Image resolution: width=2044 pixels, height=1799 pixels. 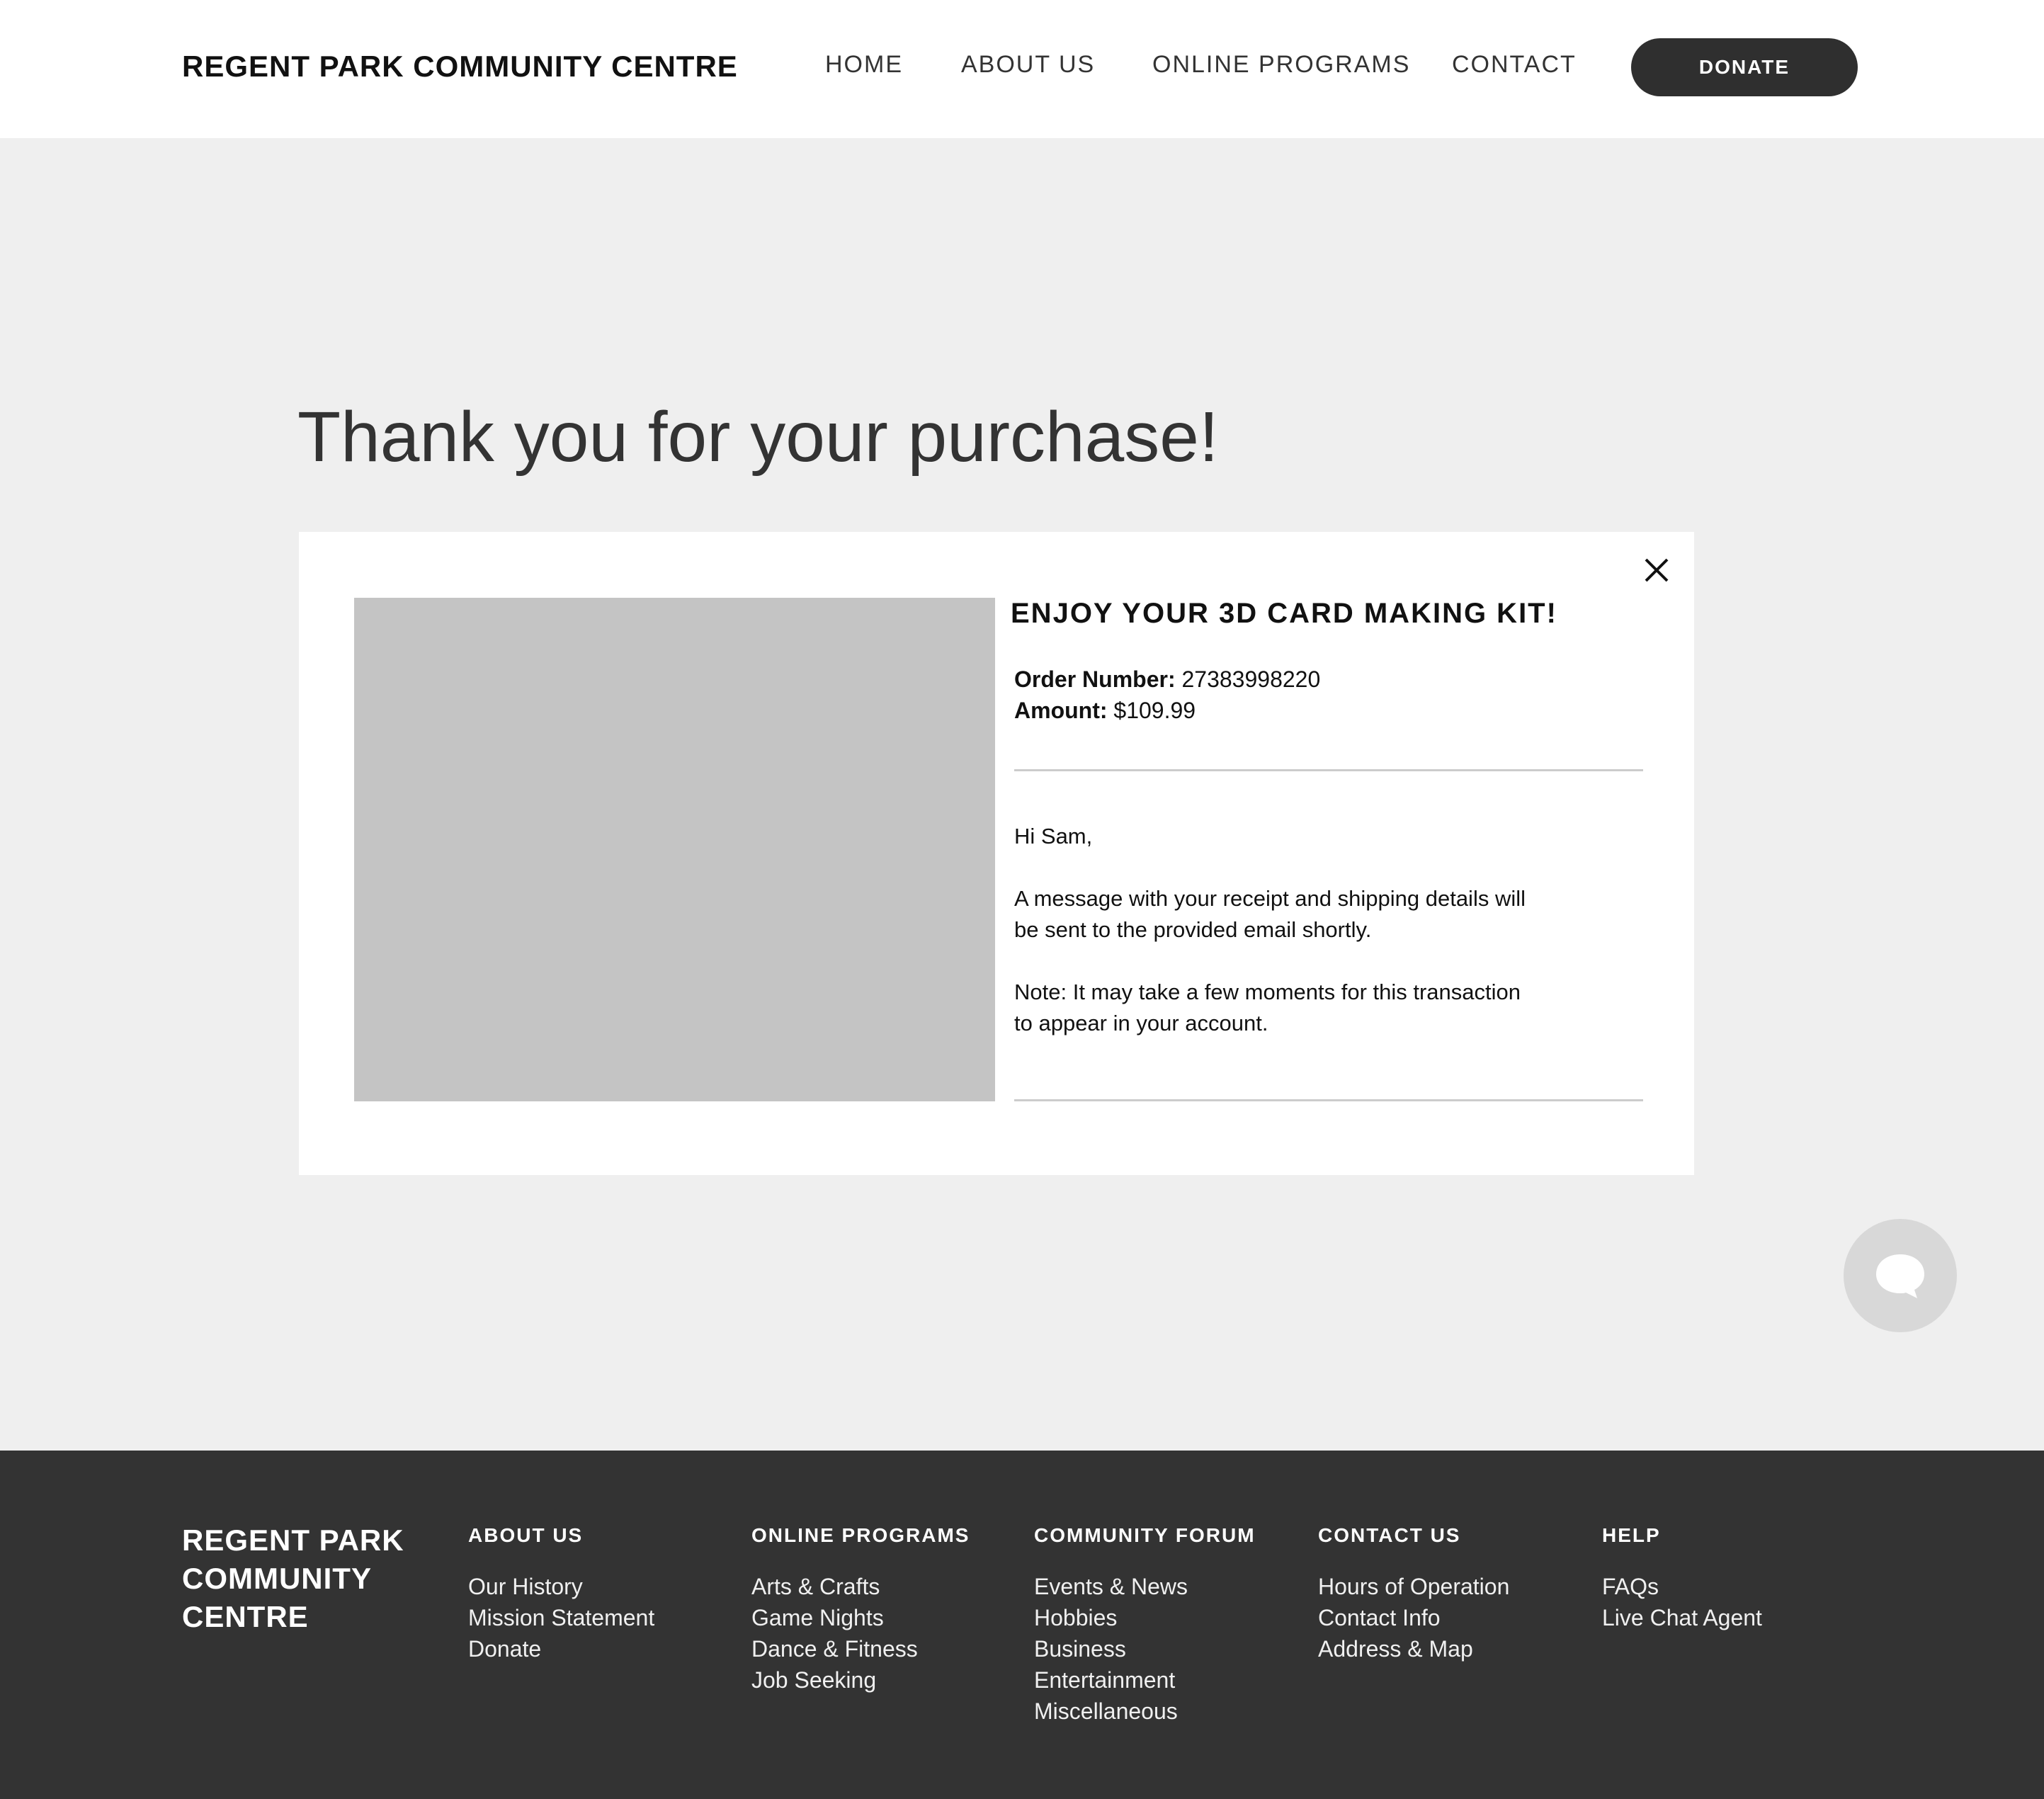 I want to click on chat-bubble-icon, so click(x=1900, y=1276).